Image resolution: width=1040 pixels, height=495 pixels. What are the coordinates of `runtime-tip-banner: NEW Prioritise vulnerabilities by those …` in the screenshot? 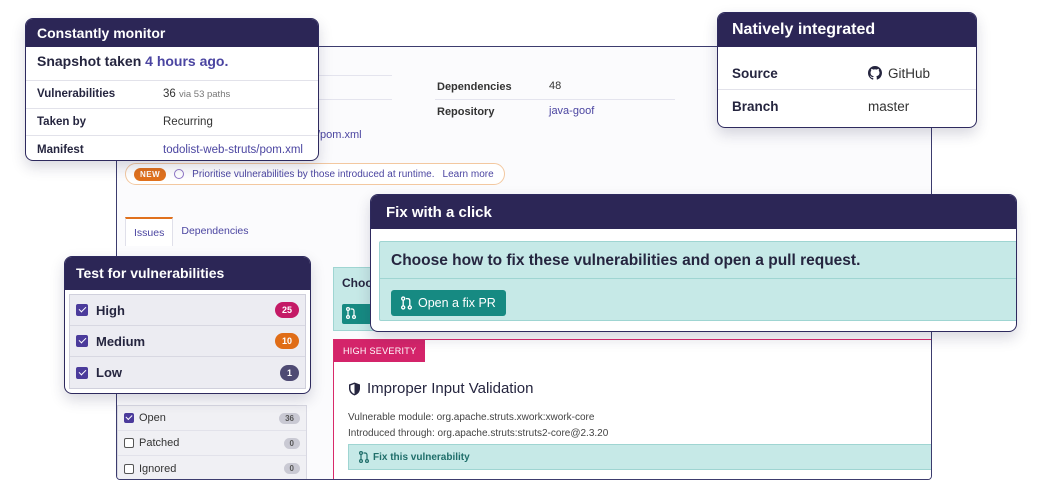 It's located at (315, 174).